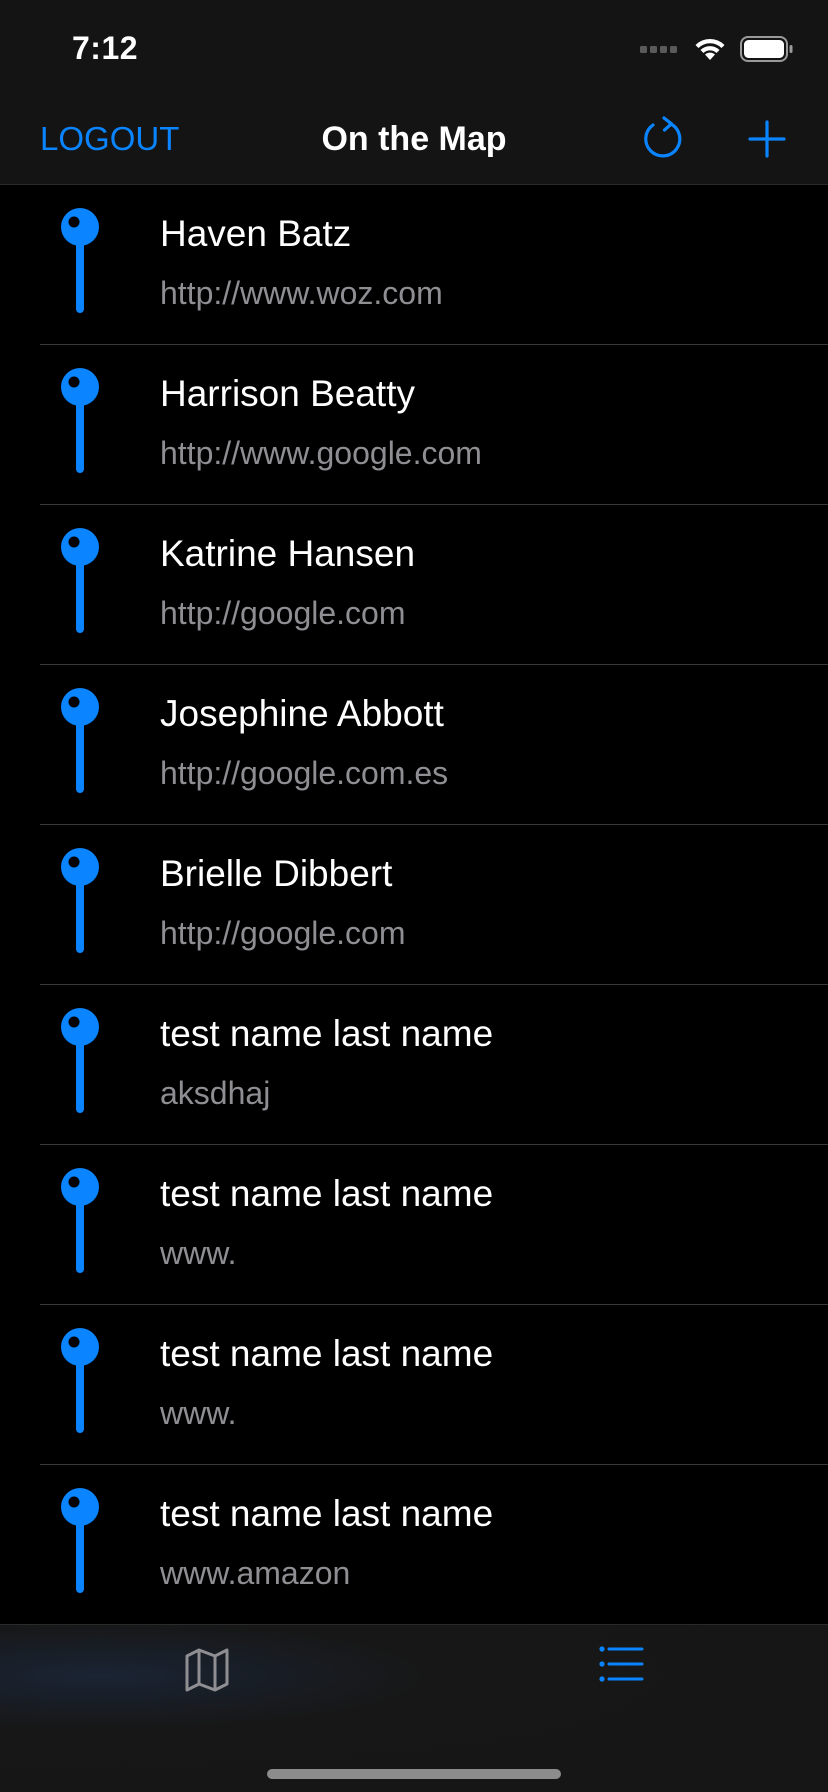  Describe the element at coordinates (276, 873) in the screenshot. I see `student-name: Brielle Dibbert` at that location.